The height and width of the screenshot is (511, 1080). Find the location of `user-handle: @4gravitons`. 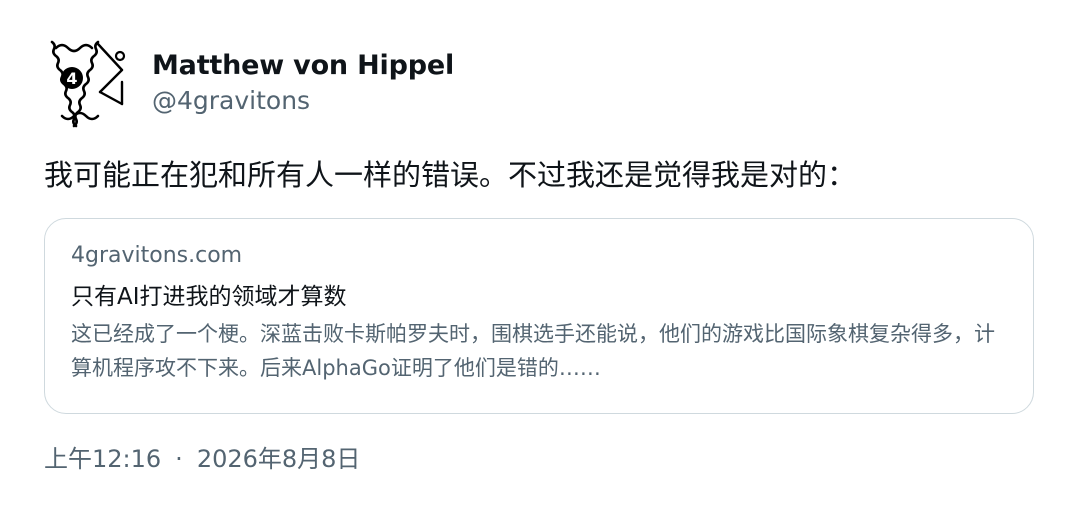

user-handle: @4gravitons is located at coordinates (303, 101).